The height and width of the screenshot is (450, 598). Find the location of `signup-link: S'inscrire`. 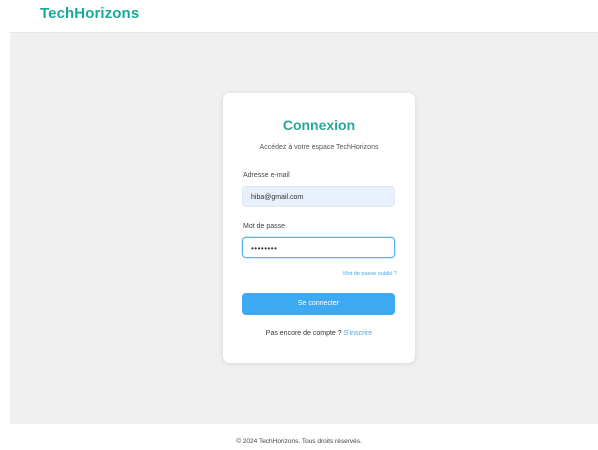

signup-link: S'inscrire is located at coordinates (358, 333).